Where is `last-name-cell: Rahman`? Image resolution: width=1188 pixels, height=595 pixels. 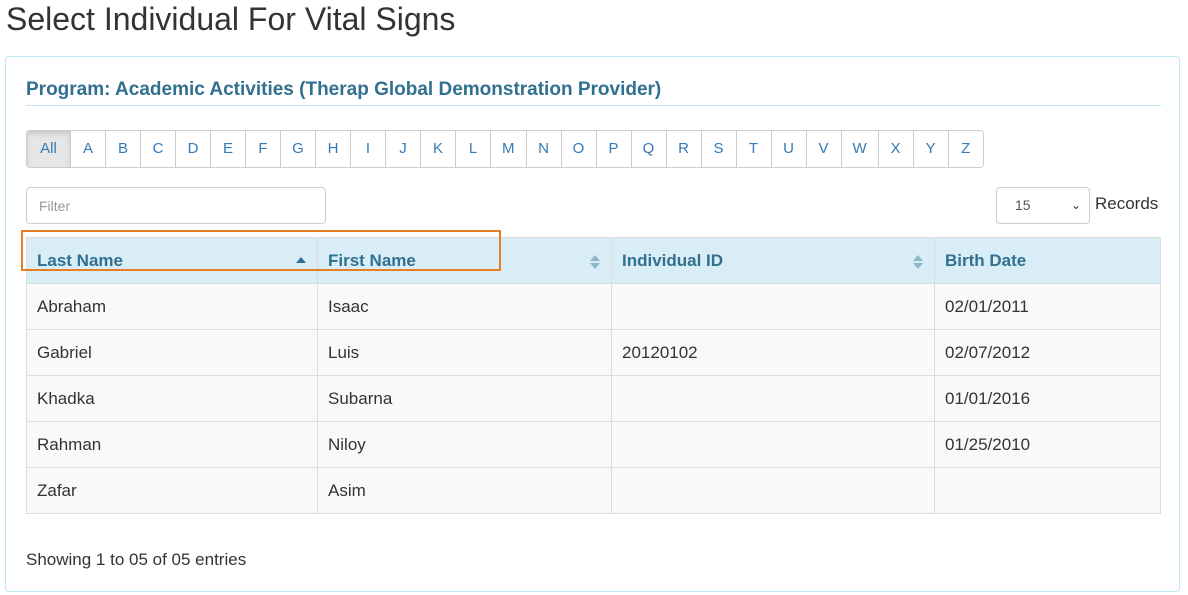
last-name-cell: Rahman is located at coordinates (172, 444).